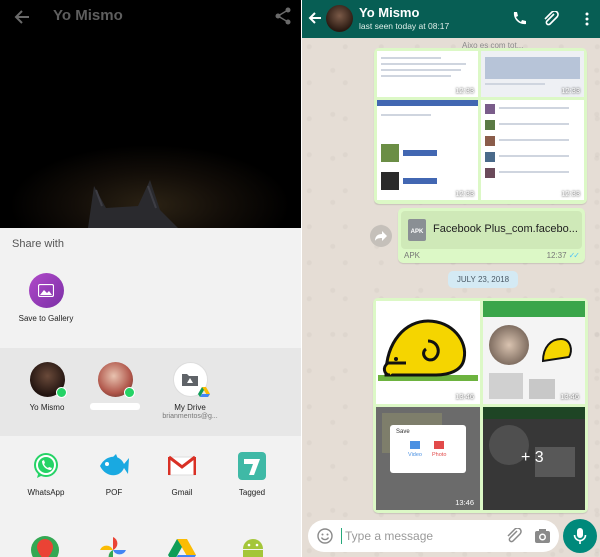 Image resolution: width=600 pixels, height=557 pixels. I want to click on contact-label: Yo Mismo, so click(47, 407).